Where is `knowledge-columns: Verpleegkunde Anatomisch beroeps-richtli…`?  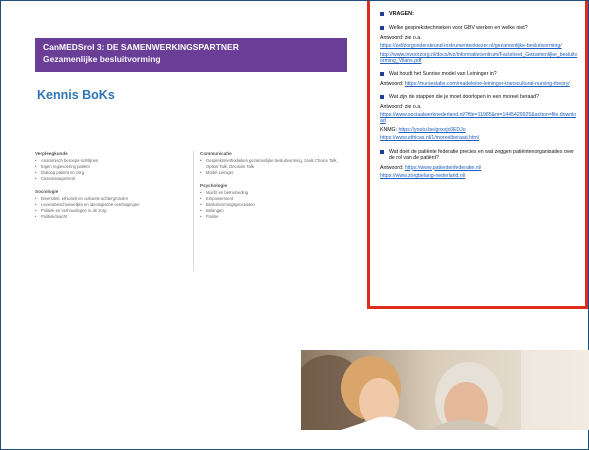
knowledge-columns: Verpleegkunde Anatomisch beroeps-richtli… is located at coordinates (194, 211).